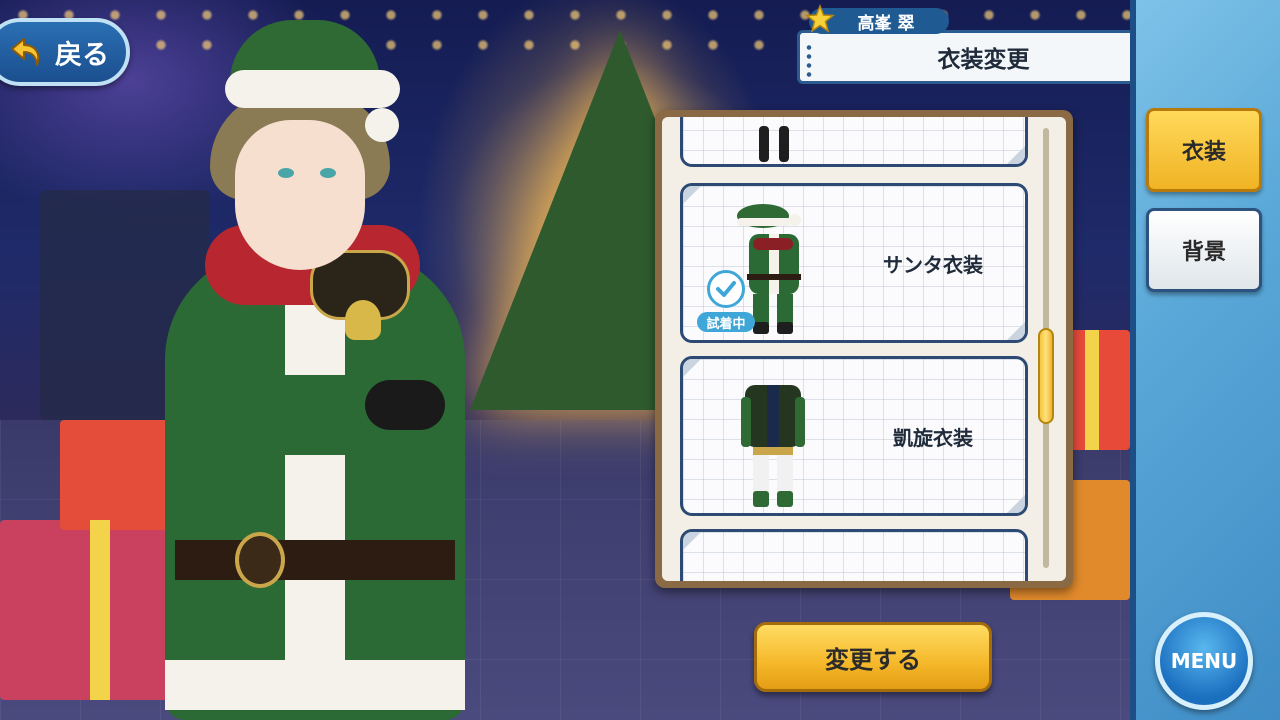  I want to click on bell-icon, so click(363, 320).